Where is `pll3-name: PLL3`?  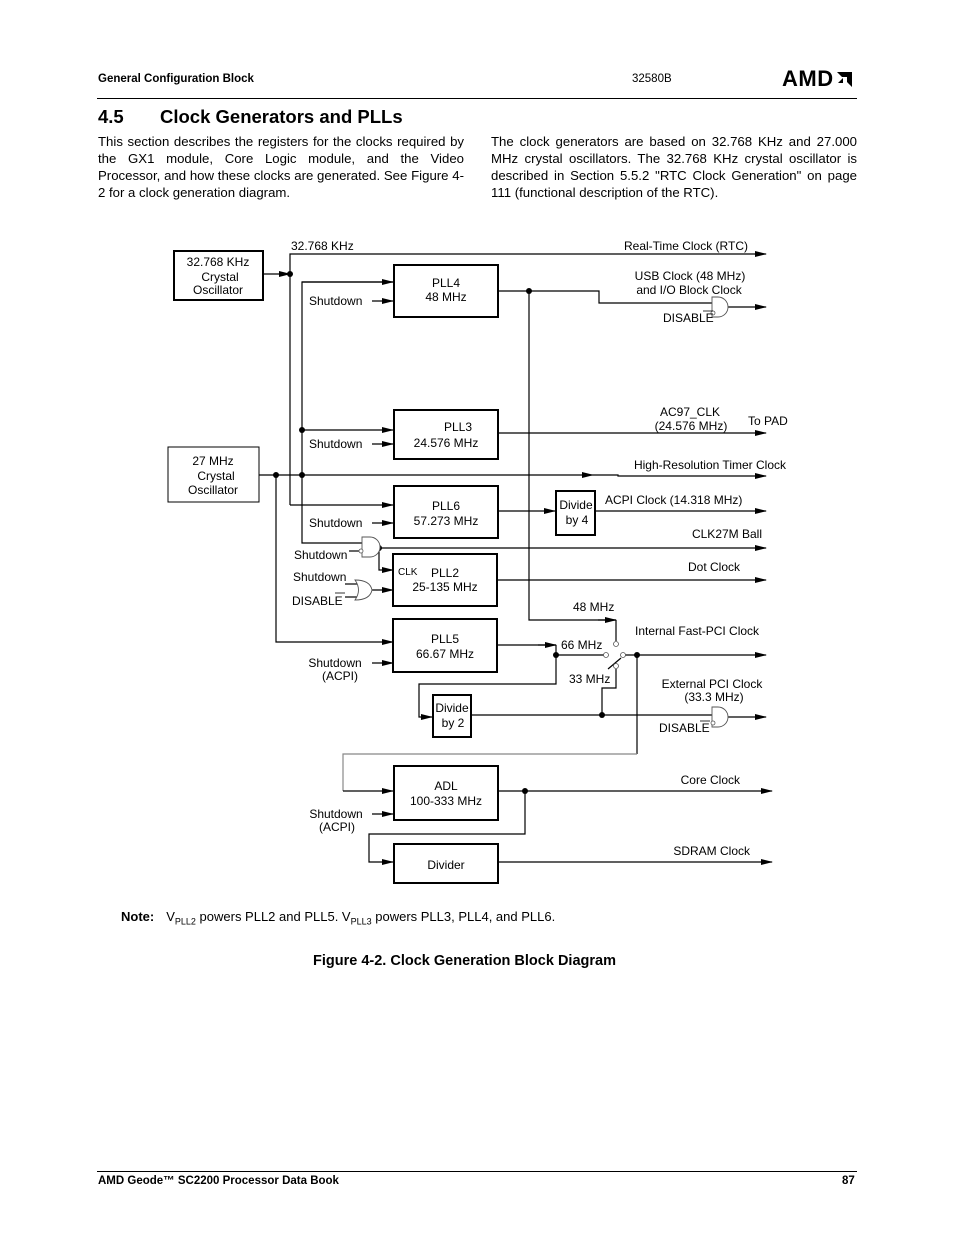 pll3-name: PLL3 is located at coordinates (458, 427).